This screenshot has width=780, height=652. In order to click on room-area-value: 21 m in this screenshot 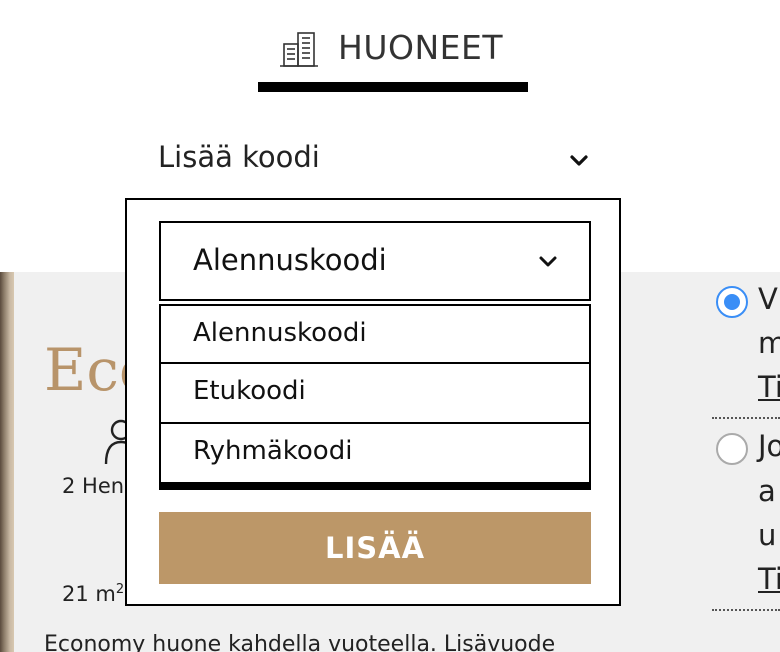, I will do `click(89, 594)`.